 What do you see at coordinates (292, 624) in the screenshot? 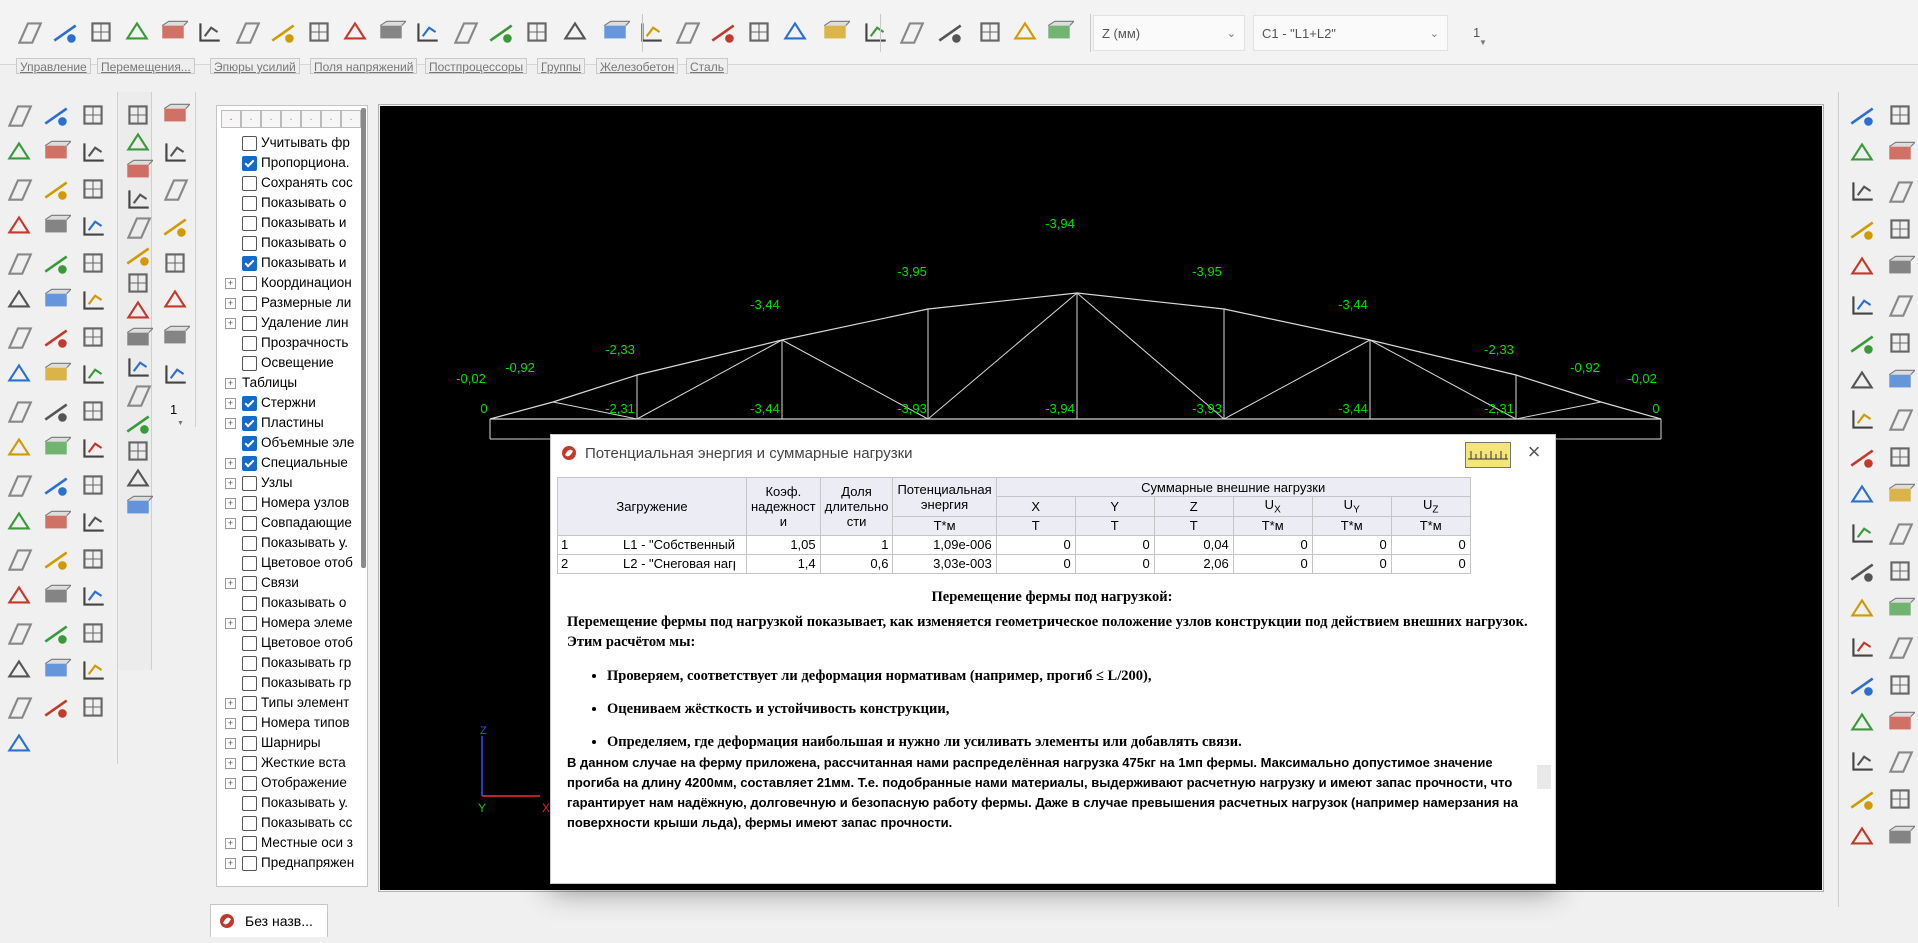
I see `tree-item: + Номера элеме` at bounding box center [292, 624].